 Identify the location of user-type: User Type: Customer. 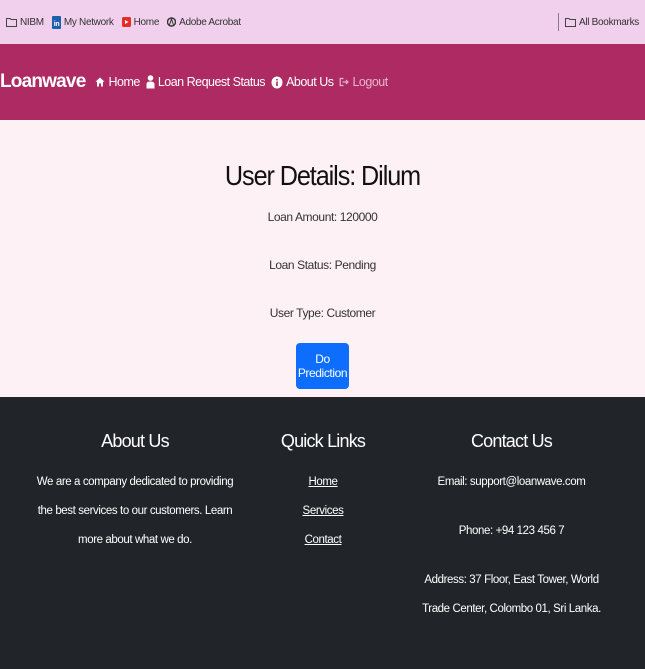
(322, 313).